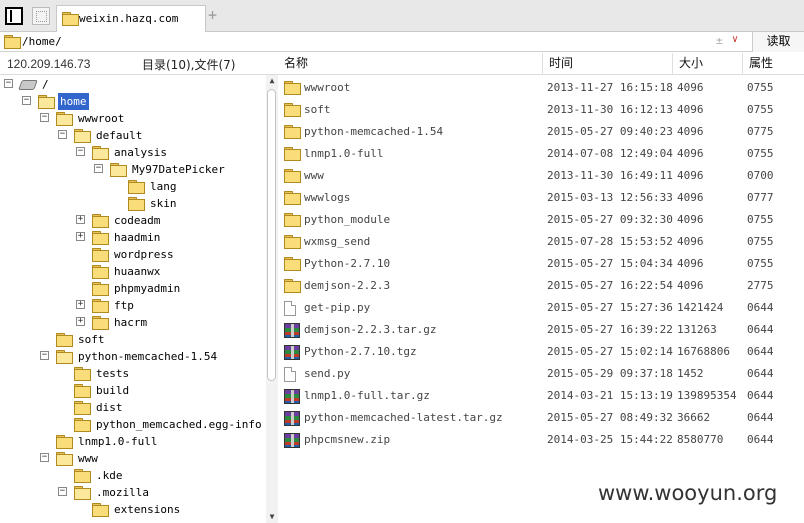 The height and width of the screenshot is (523, 804). What do you see at coordinates (541, 264) in the screenshot?
I see `file-row: Python-2.7.10 2015-05-27 15:04:34 4096 0755` at bounding box center [541, 264].